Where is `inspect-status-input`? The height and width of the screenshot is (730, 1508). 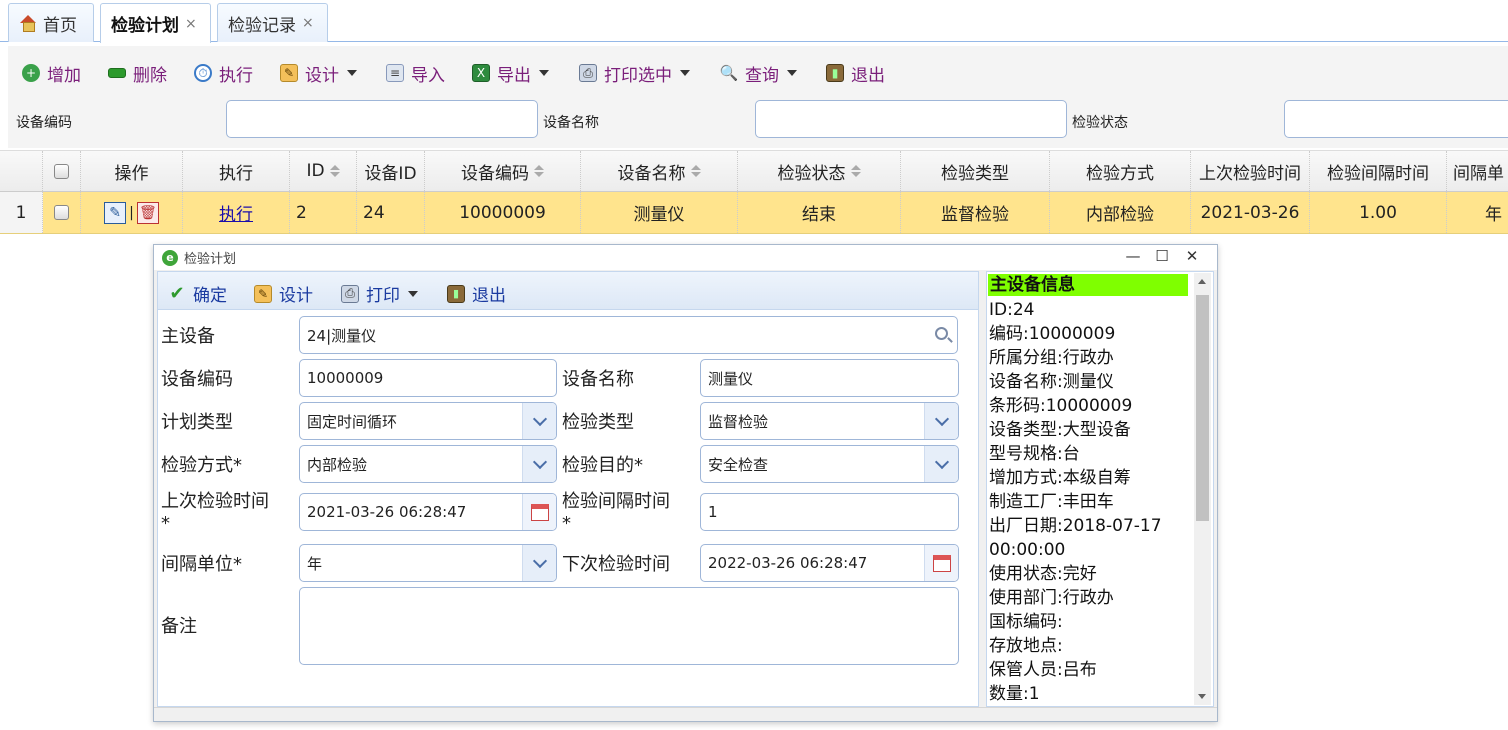
inspect-status-input is located at coordinates (1396, 119).